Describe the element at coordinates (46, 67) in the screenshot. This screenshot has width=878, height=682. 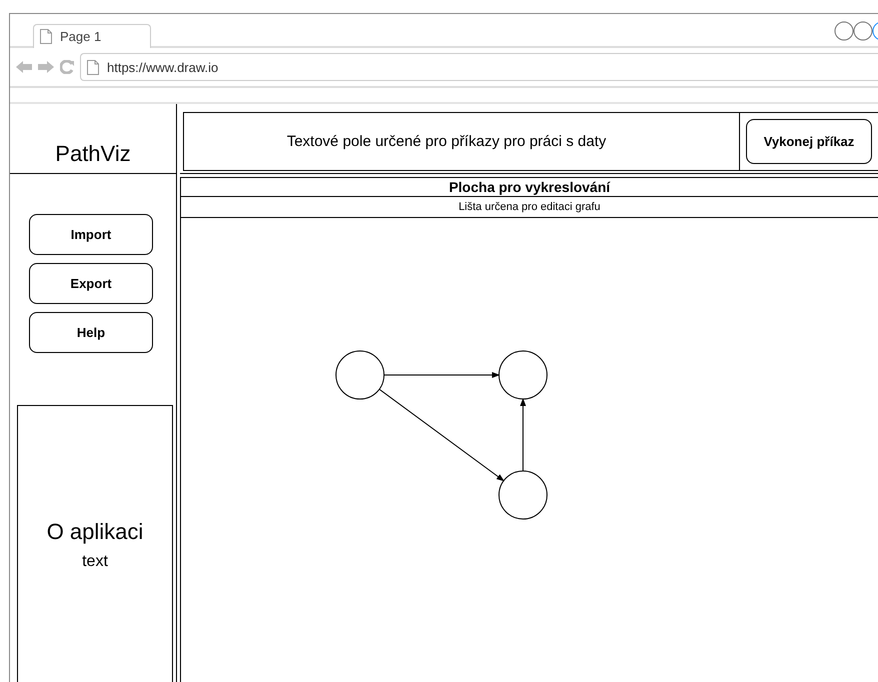
I see `forward-icon` at that location.